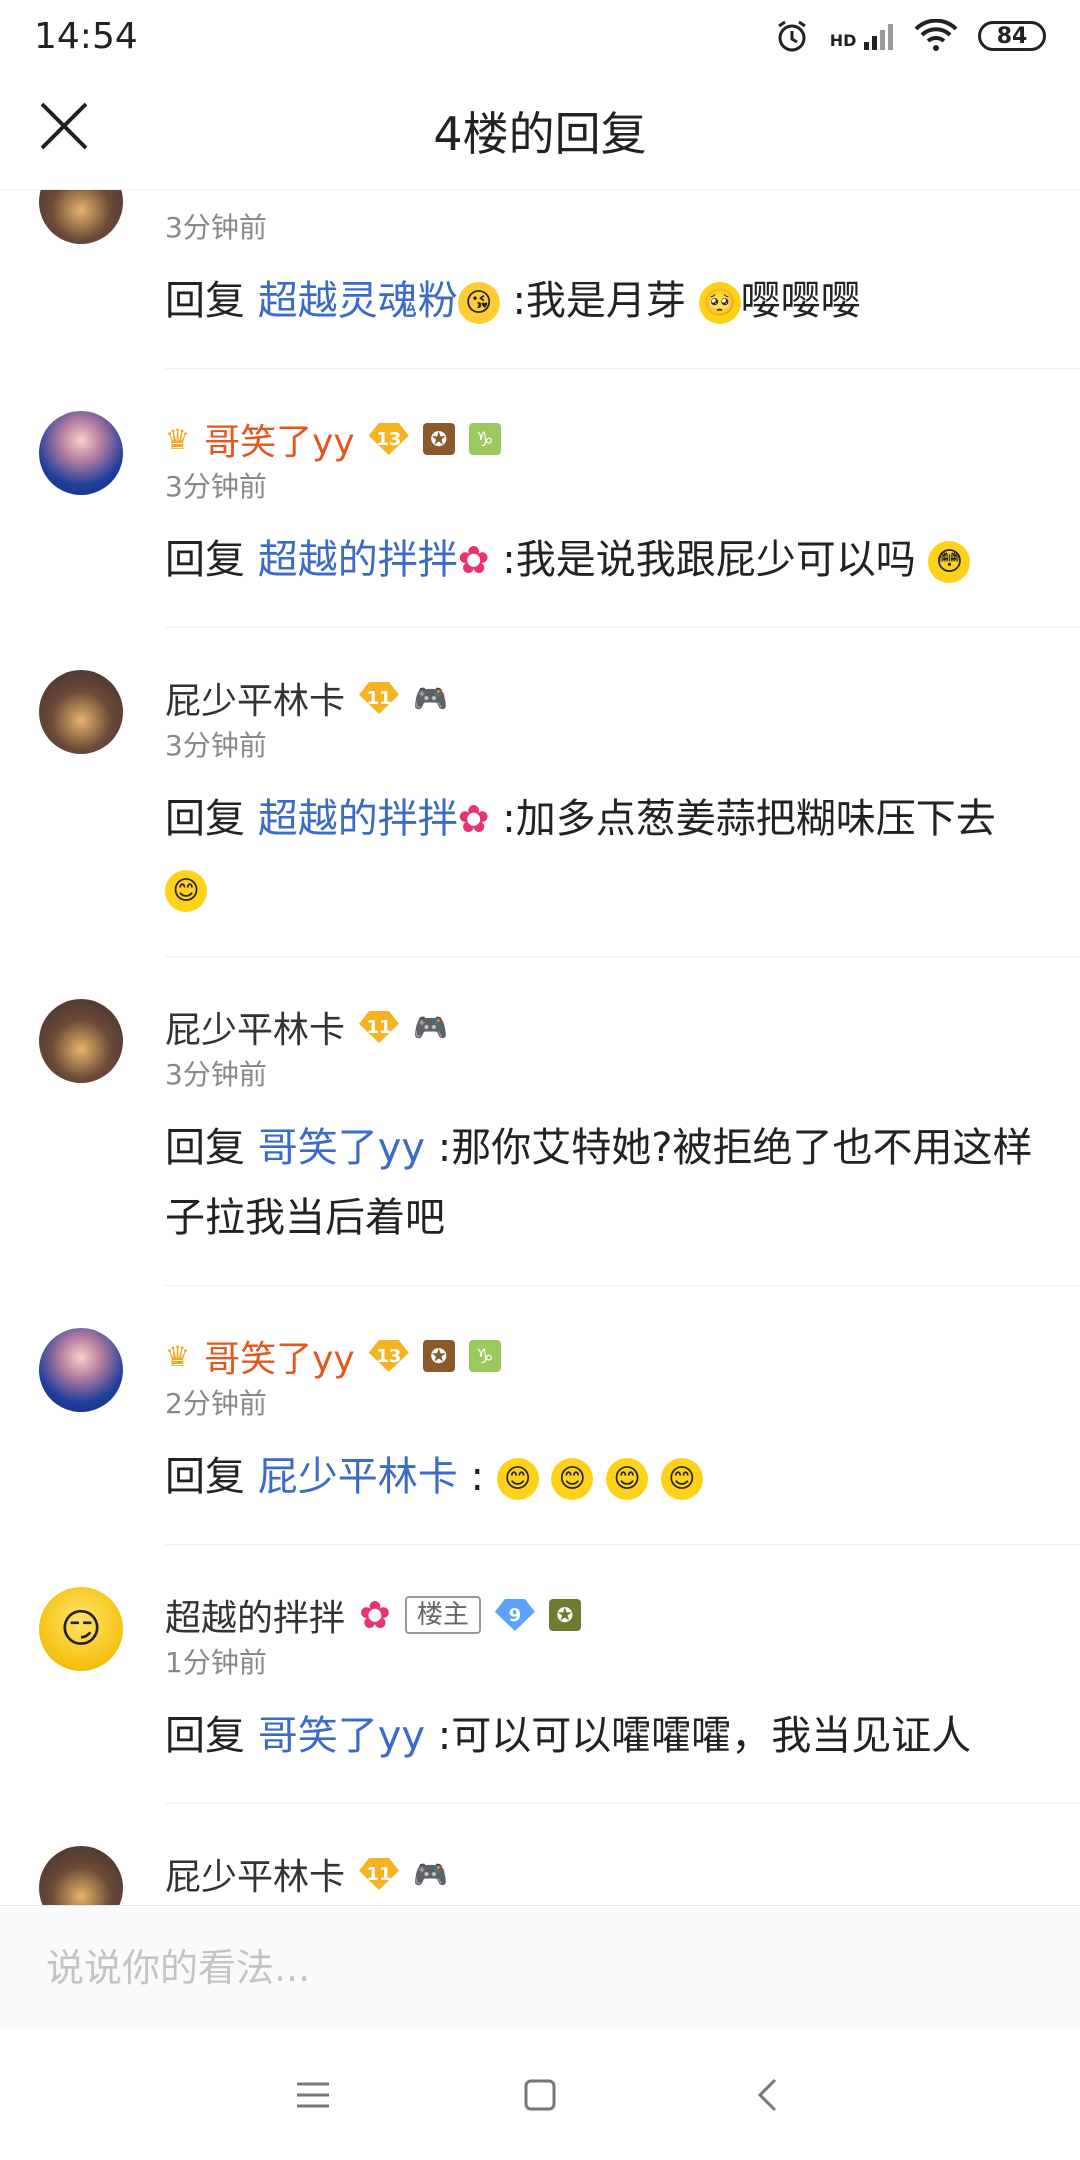  Describe the element at coordinates (606, 861) in the screenshot. I see `reply-content: 回复 超越的拌拌✿ :加多点葱姜蒜把糊味压下去 😊` at that location.